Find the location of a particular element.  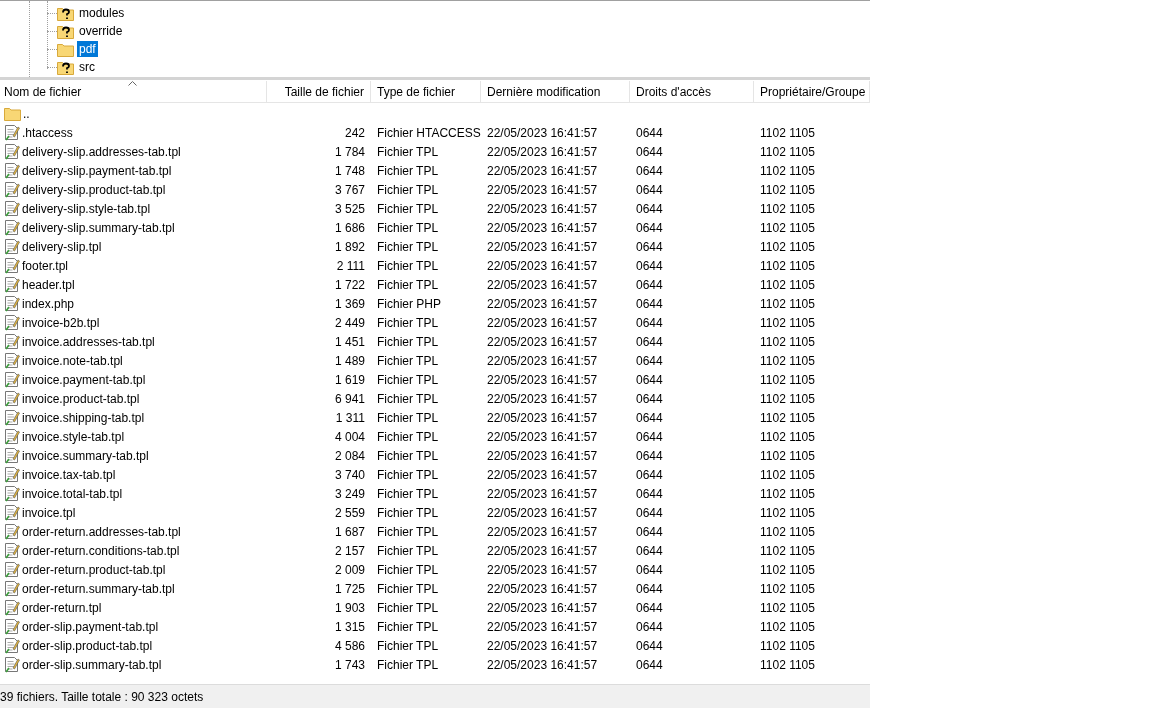

file-name: invoice.style-tab.tpl is located at coordinates (73, 436).